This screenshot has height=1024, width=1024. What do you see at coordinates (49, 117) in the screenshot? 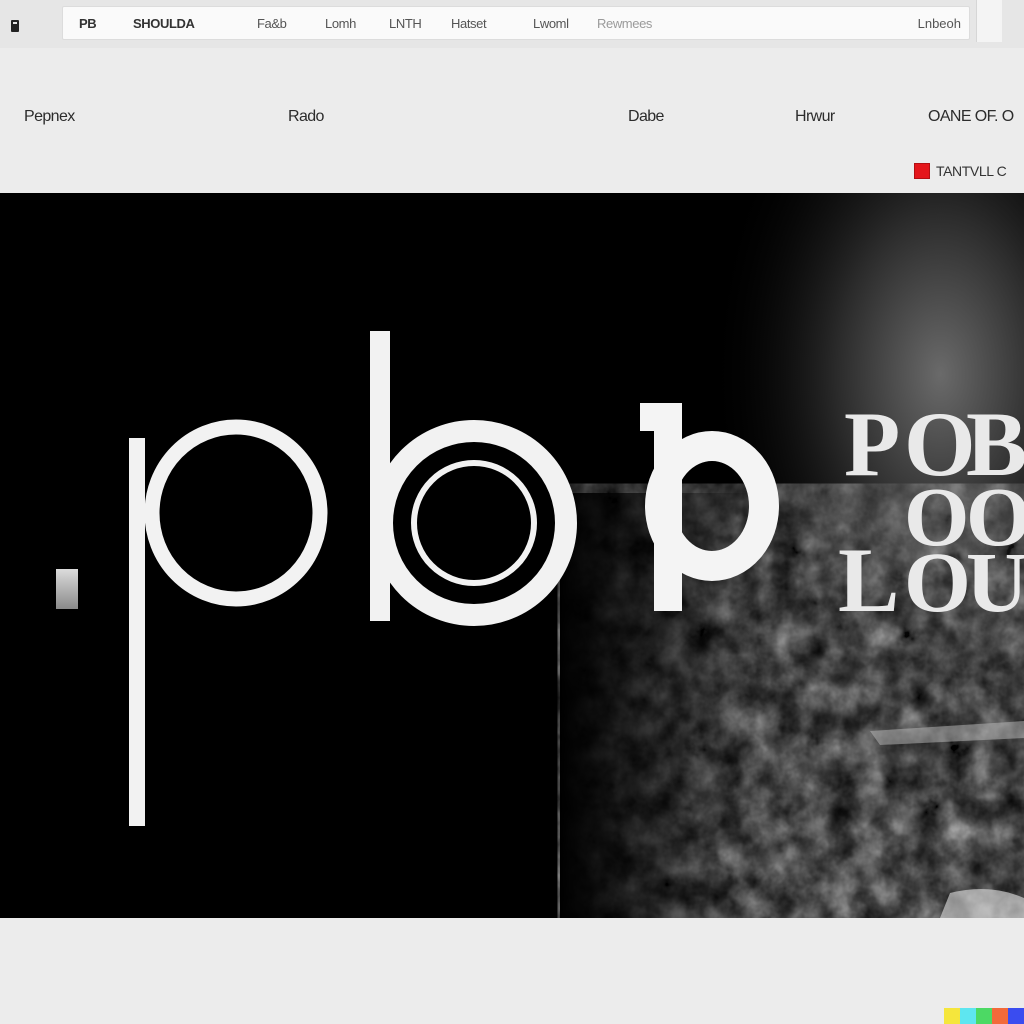
I see `nav-item-1: Pepnex` at bounding box center [49, 117].